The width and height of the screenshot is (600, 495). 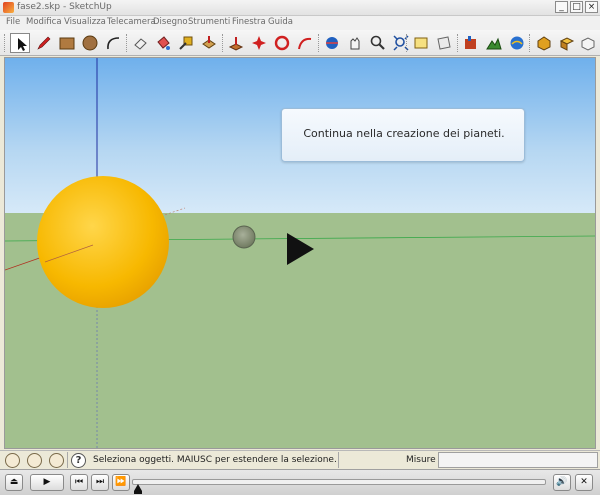 What do you see at coordinates (113, 43) in the screenshot?
I see `arc-icon` at bounding box center [113, 43].